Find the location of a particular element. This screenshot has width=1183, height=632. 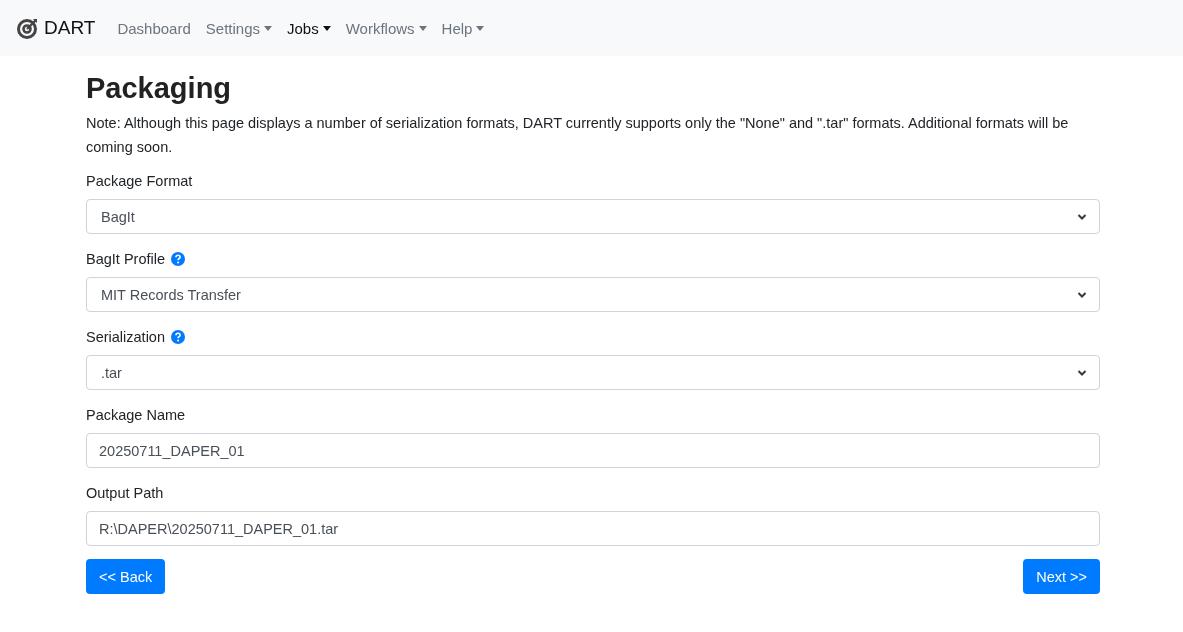

brand-name: DART is located at coordinates (70, 28).